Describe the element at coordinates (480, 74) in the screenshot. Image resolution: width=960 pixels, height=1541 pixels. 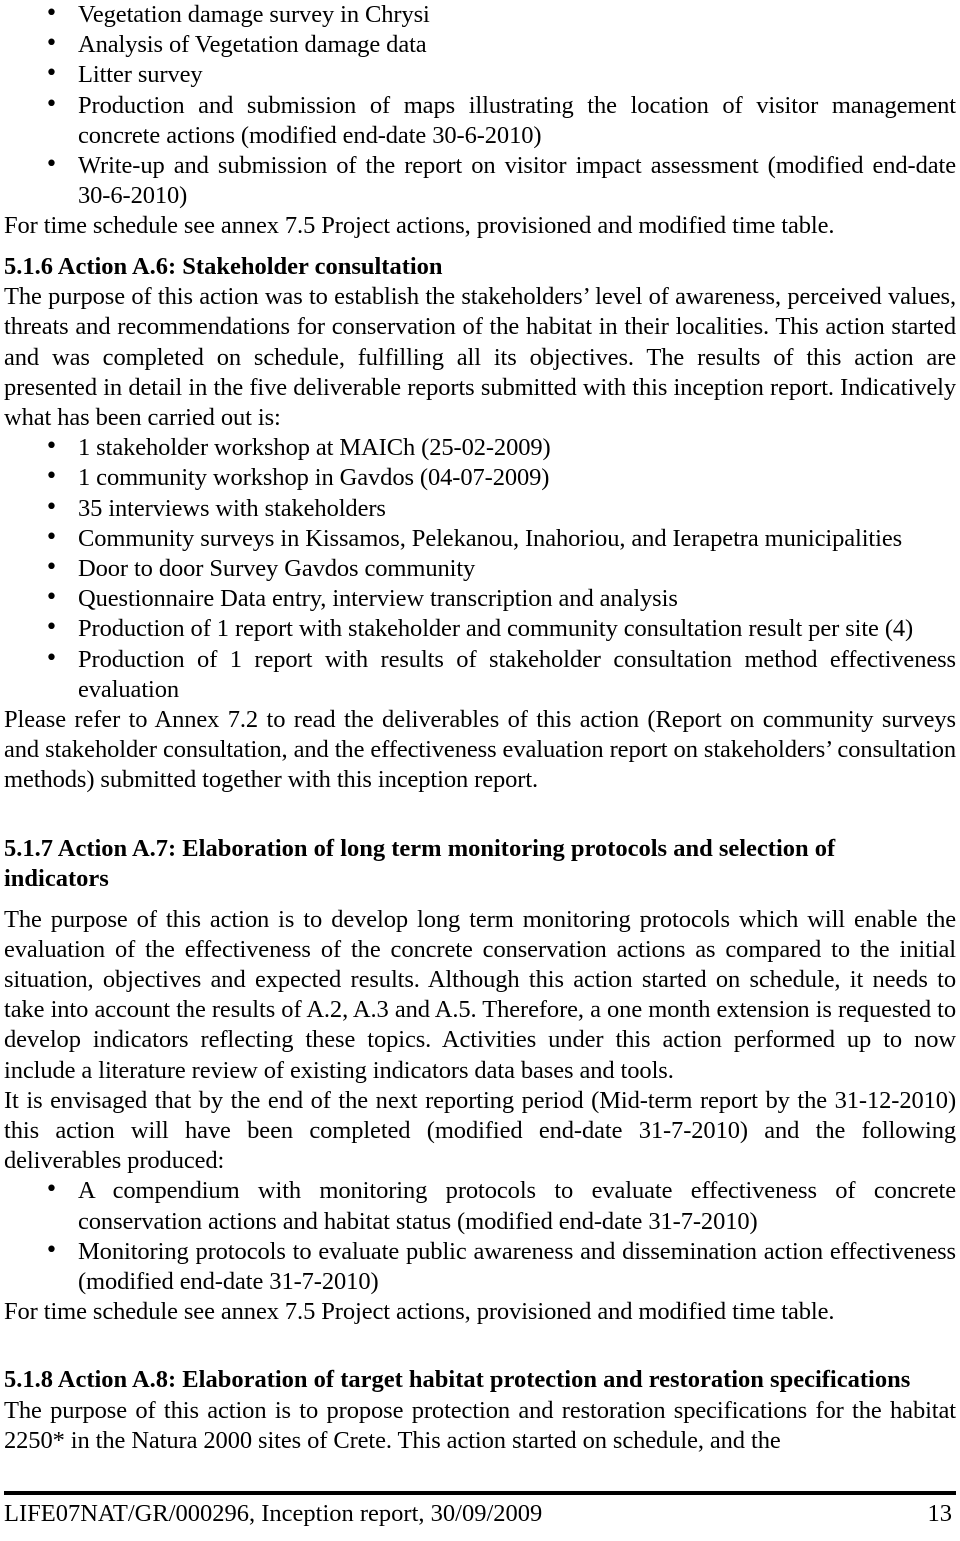
I see `list-item: Litter survey` at that location.